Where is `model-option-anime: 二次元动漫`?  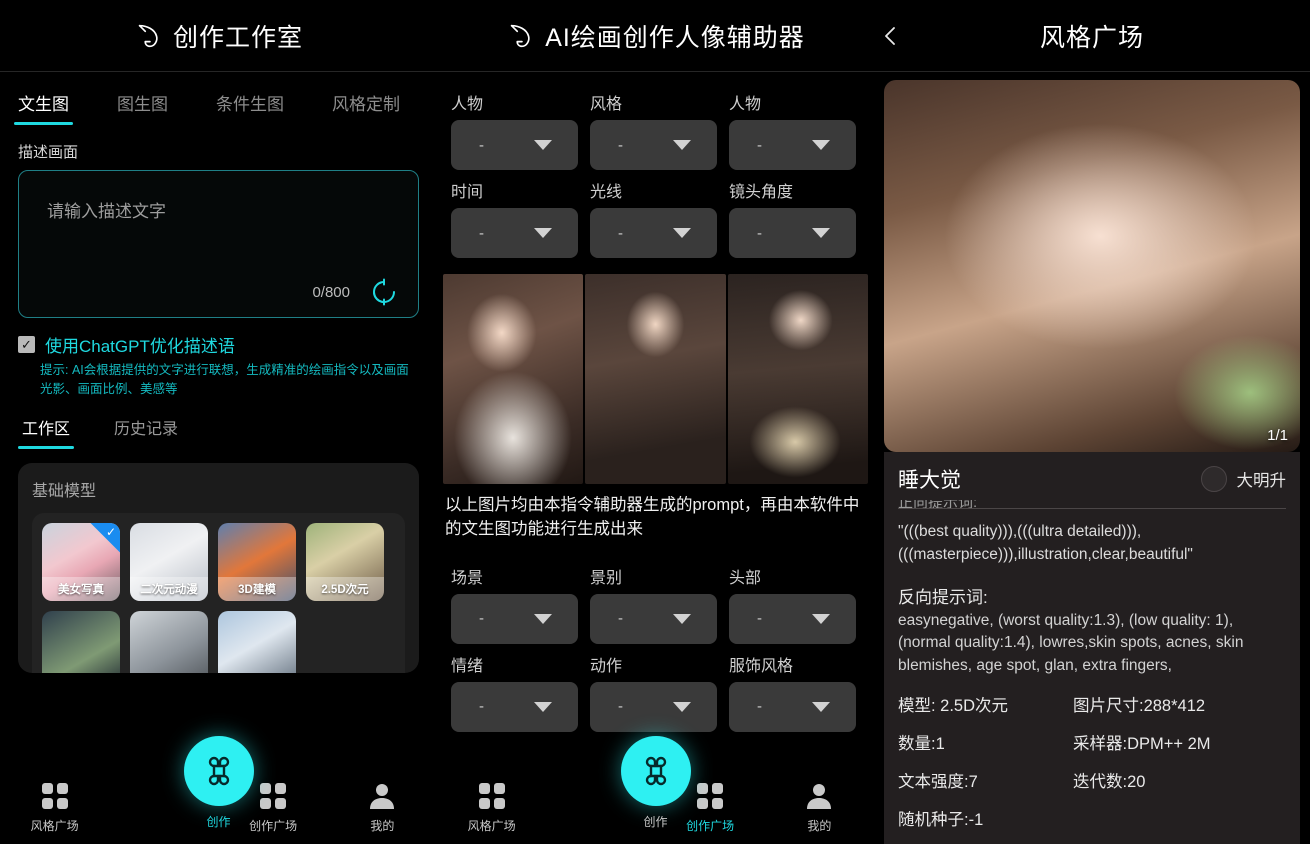 model-option-anime: 二次元动漫 is located at coordinates (169, 561).